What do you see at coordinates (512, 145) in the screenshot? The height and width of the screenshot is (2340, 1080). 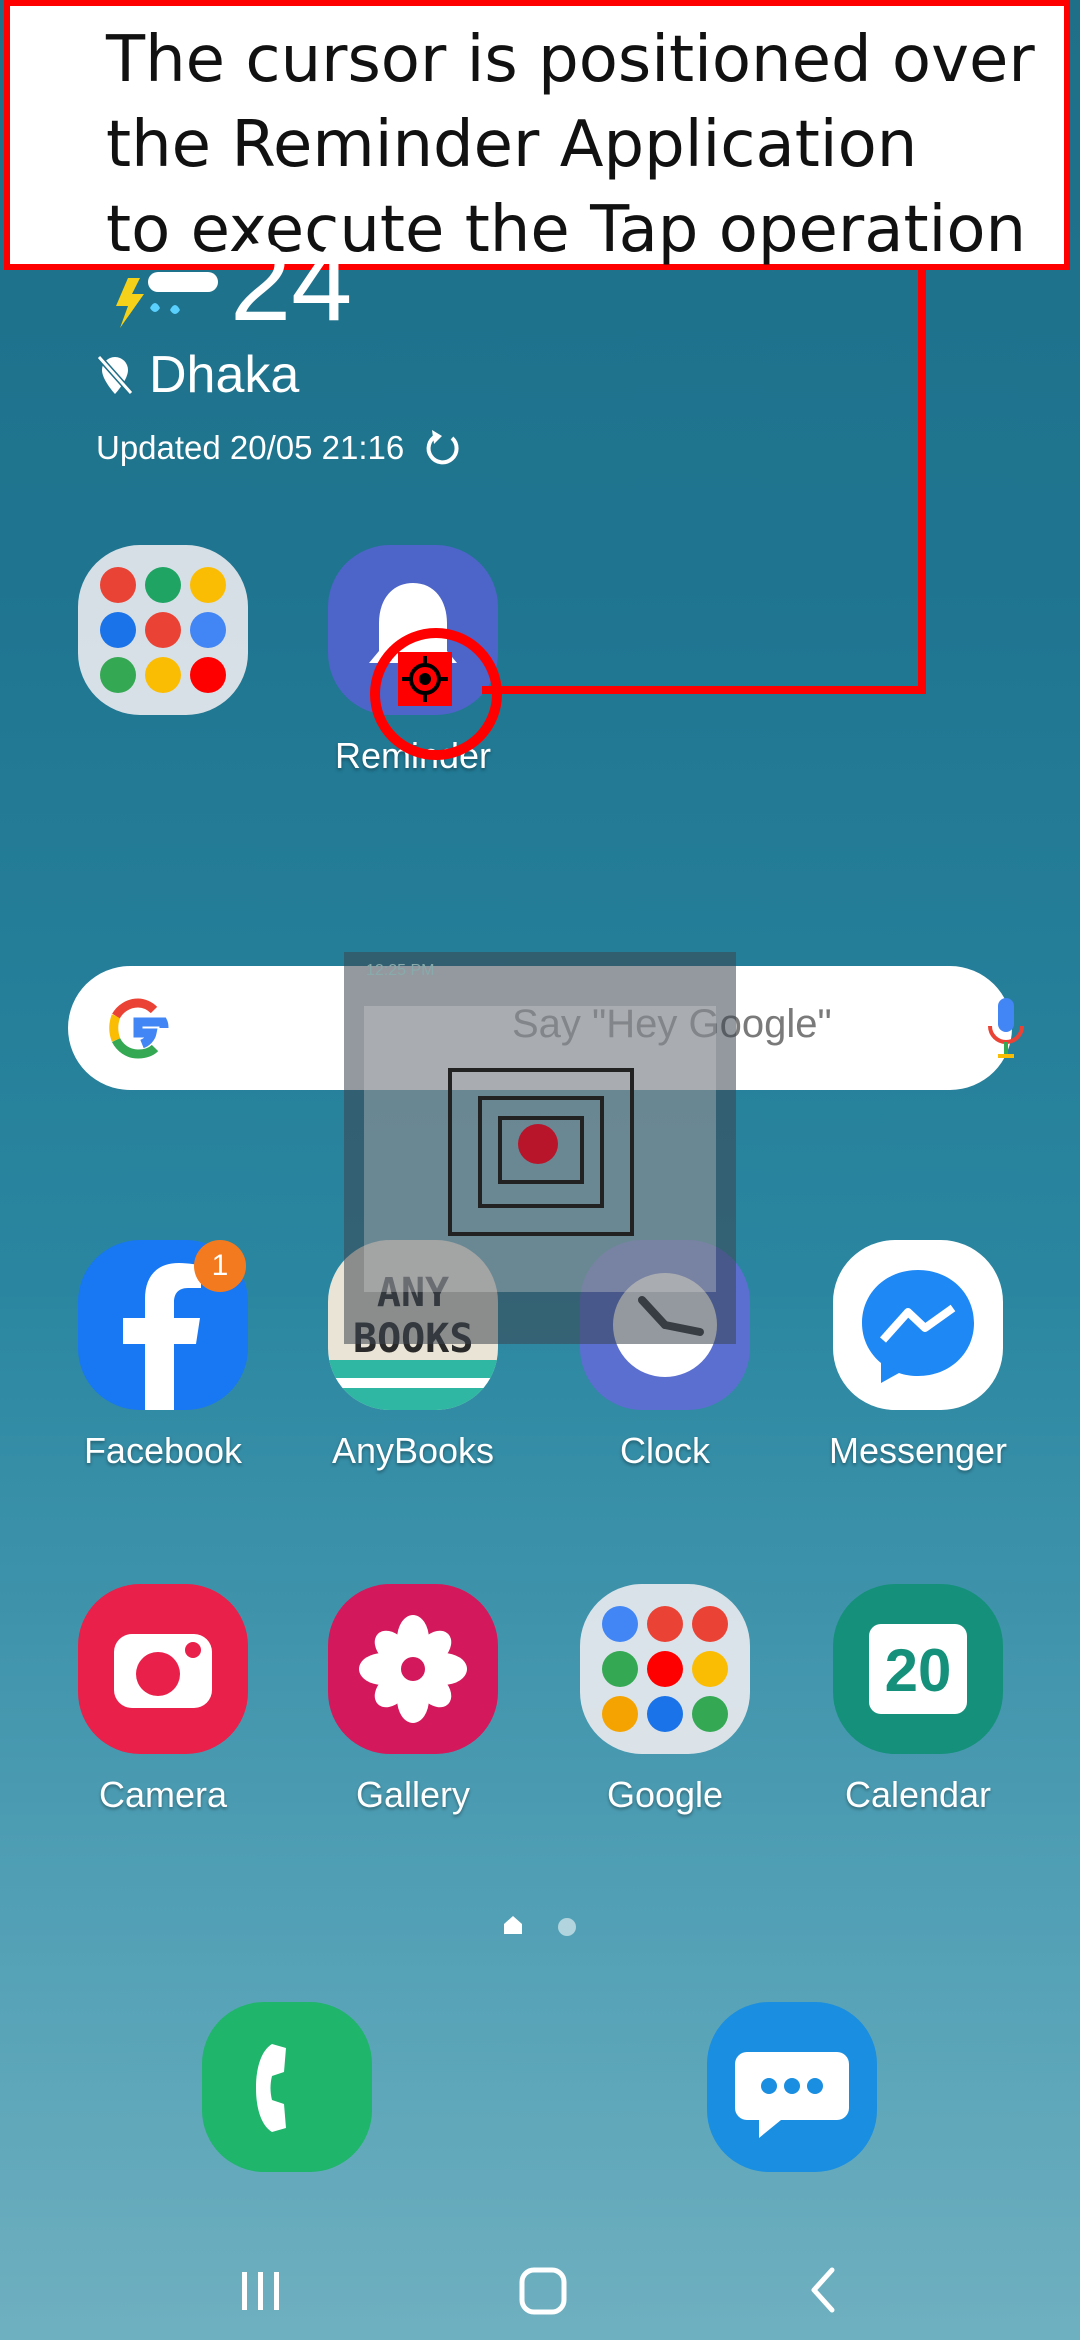 I see `annotation-line-2: the Reminder Application` at bounding box center [512, 145].